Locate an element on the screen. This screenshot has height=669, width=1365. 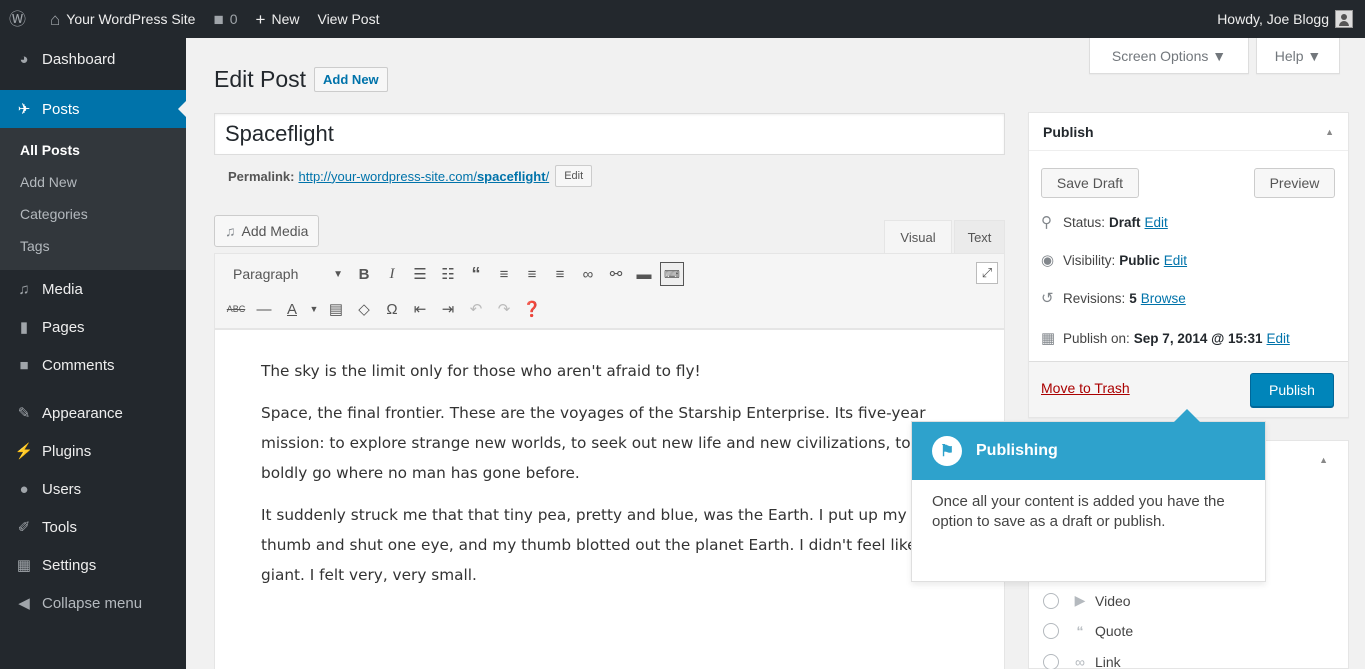
clear-formatting-icon: ◇ is located at coordinates (364, 309).